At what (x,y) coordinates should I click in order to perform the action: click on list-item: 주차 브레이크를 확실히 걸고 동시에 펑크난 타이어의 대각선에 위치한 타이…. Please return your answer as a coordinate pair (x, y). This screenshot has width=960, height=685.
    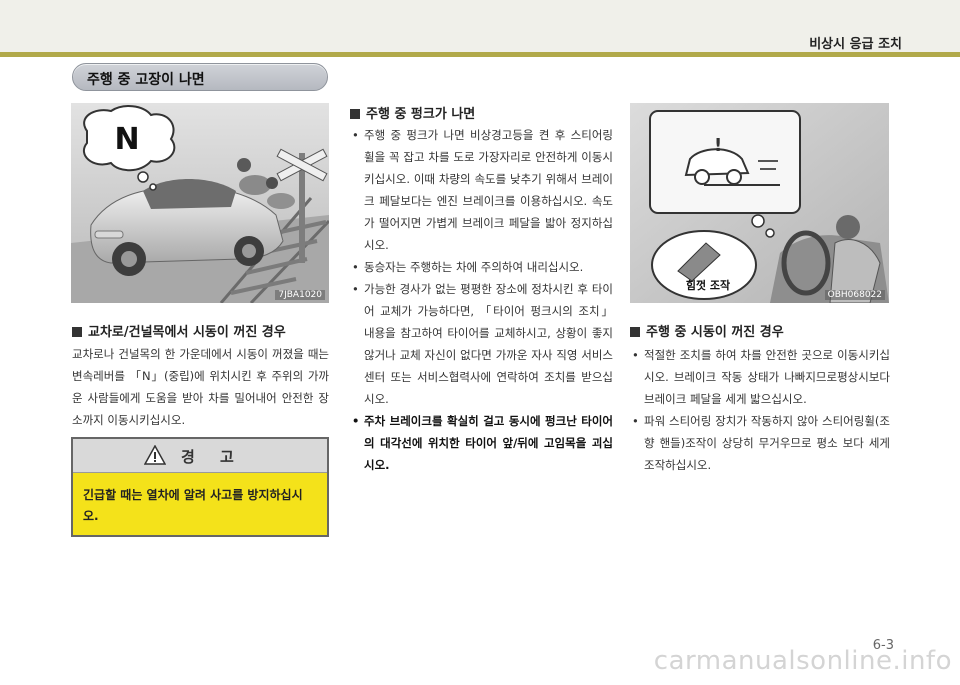
    Looking at the image, I should click on (481, 443).